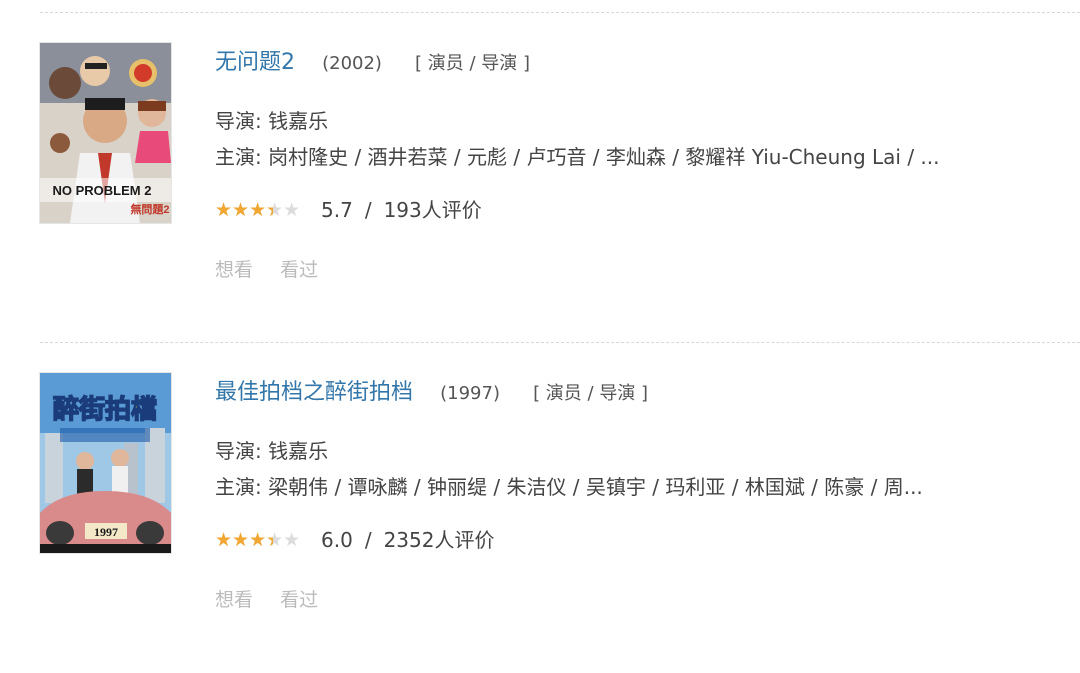 The image size is (1080, 673). Describe the element at coordinates (635, 210) in the screenshot. I see `rating-row: ★★★★★ ★★★★★ 5.7 / 193人评价` at that location.